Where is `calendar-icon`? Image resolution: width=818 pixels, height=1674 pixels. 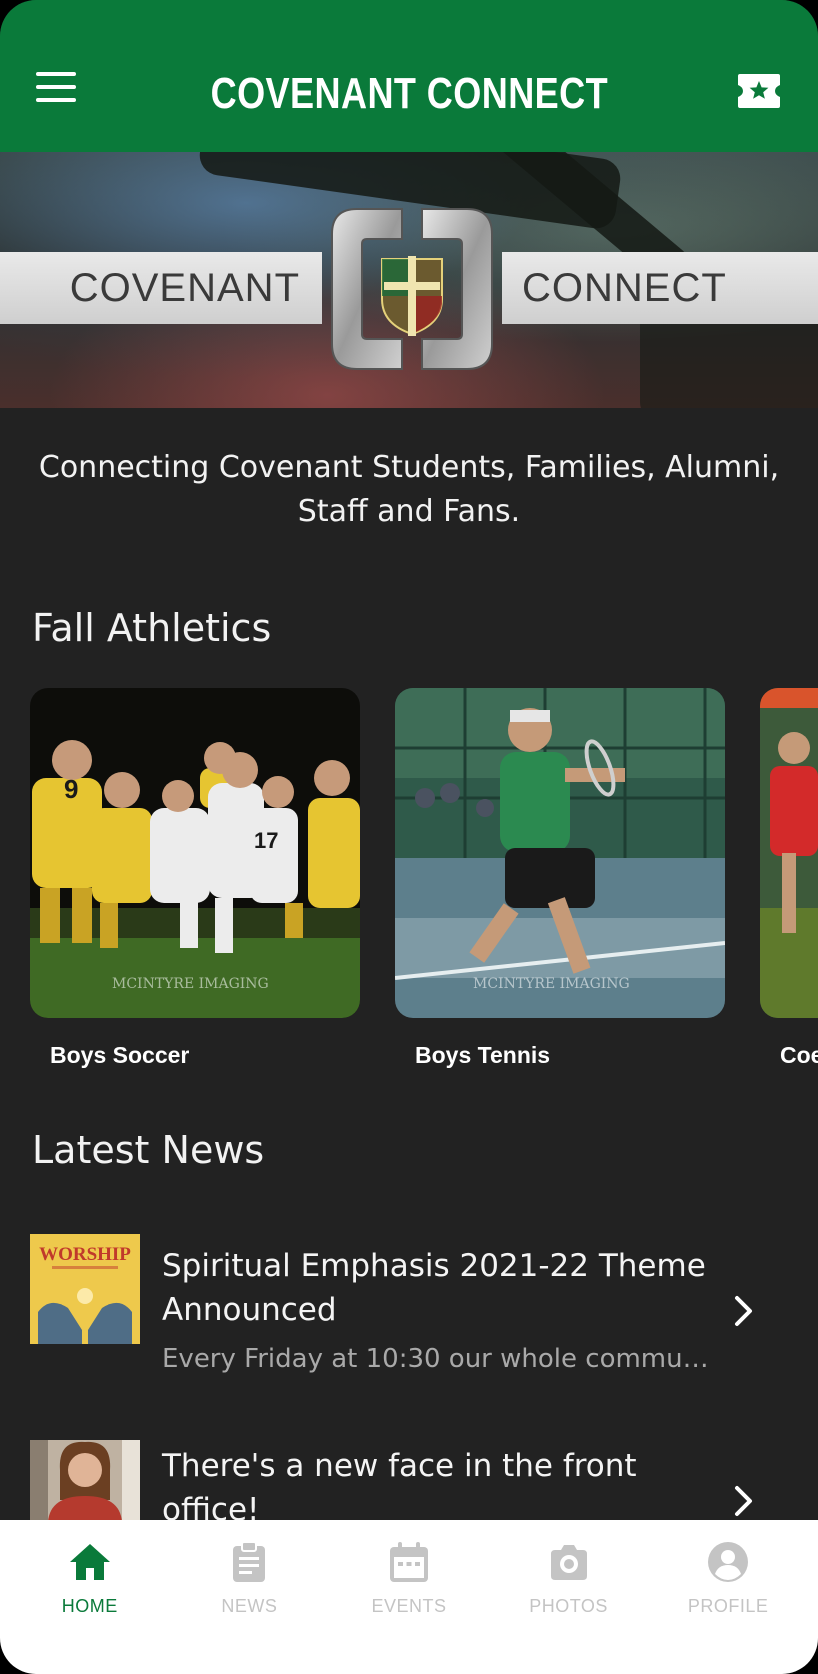 calendar-icon is located at coordinates (408, 1562).